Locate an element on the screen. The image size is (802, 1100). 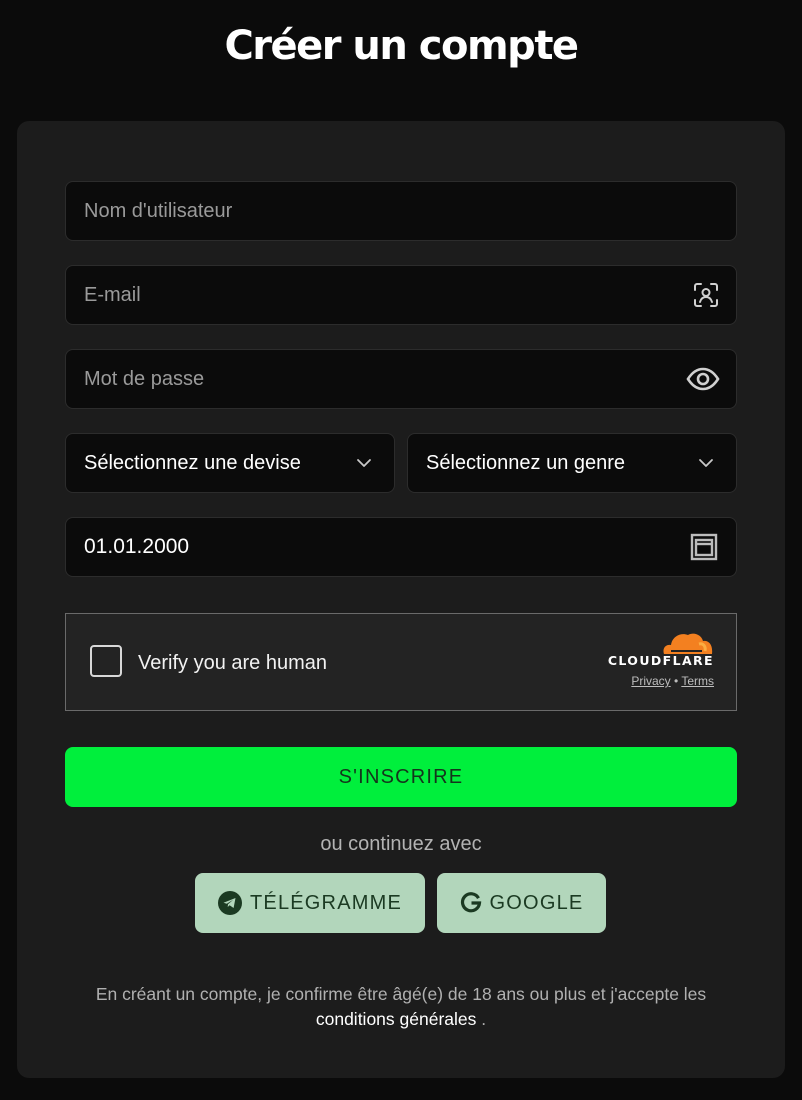
or-continue-text: ou continuez avec is located at coordinates (401, 844).